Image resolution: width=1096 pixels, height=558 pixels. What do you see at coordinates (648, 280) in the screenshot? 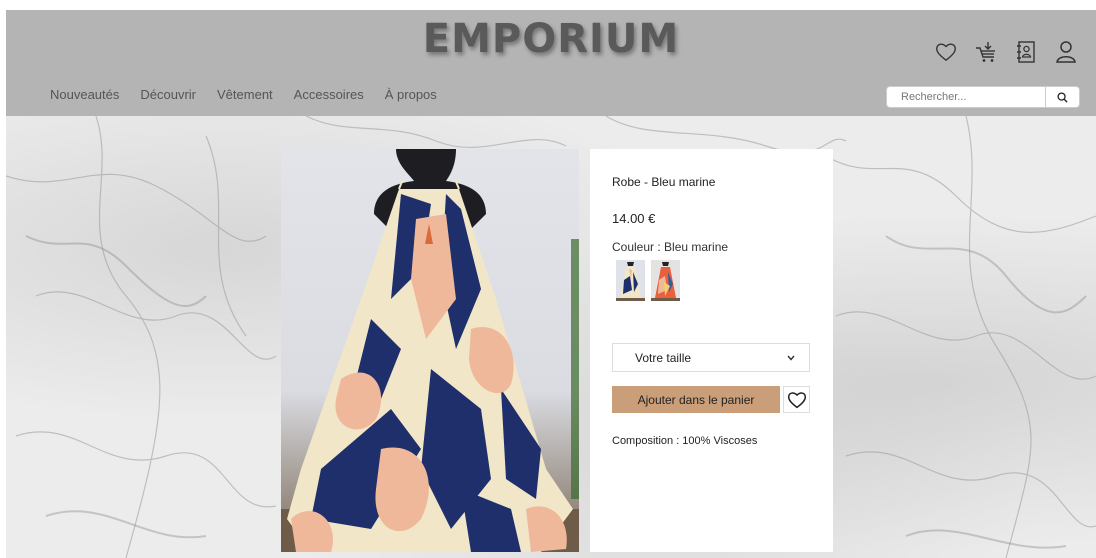
I see `color-swatches` at bounding box center [648, 280].